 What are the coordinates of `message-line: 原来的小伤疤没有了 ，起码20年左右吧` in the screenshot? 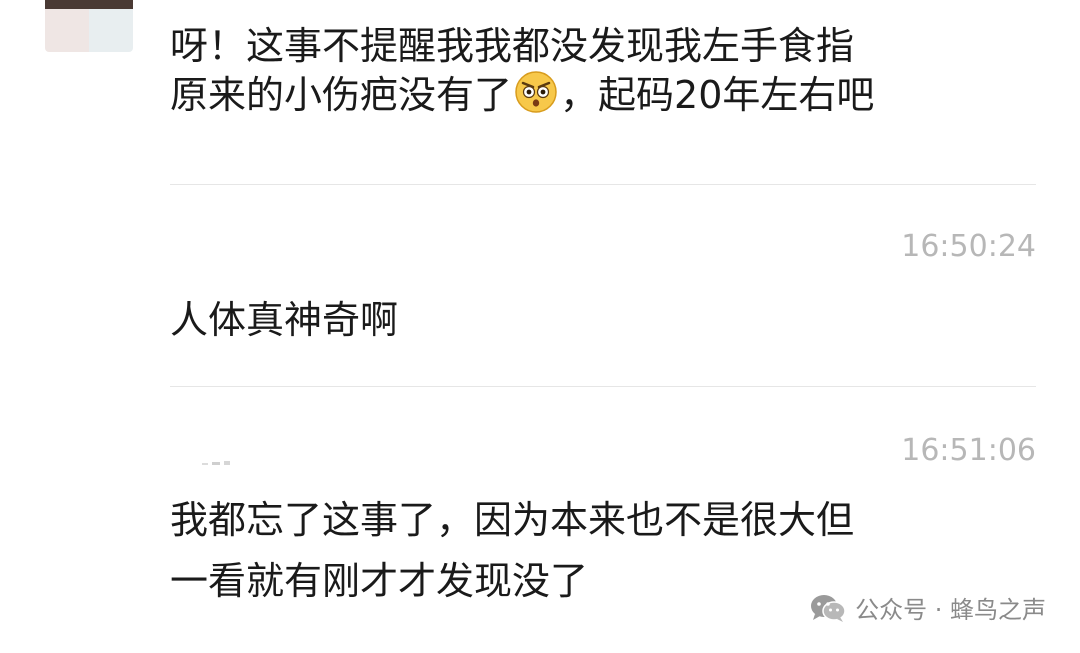 It's located at (600, 94).